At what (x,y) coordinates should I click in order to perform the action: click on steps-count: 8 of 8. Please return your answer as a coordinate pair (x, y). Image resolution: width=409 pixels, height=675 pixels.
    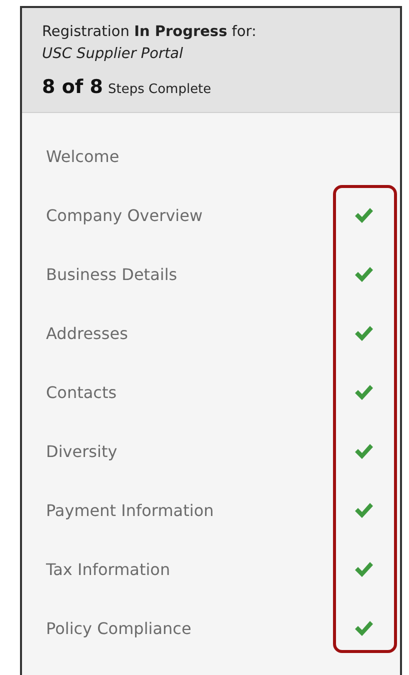
    Looking at the image, I should click on (72, 87).